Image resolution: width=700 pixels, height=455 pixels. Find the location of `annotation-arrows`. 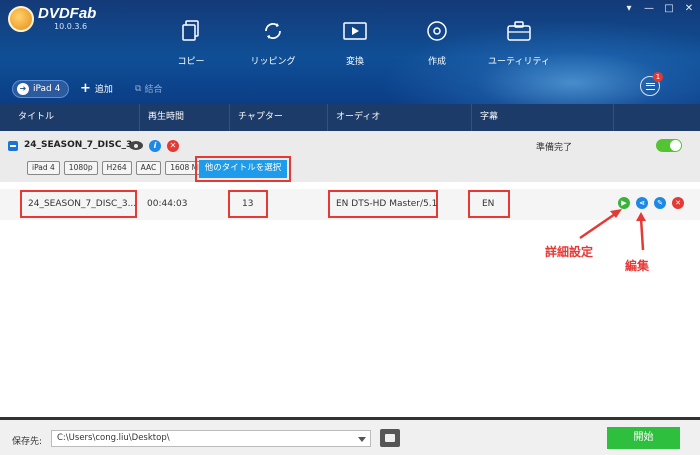

annotation-arrows is located at coordinates (612, 230).